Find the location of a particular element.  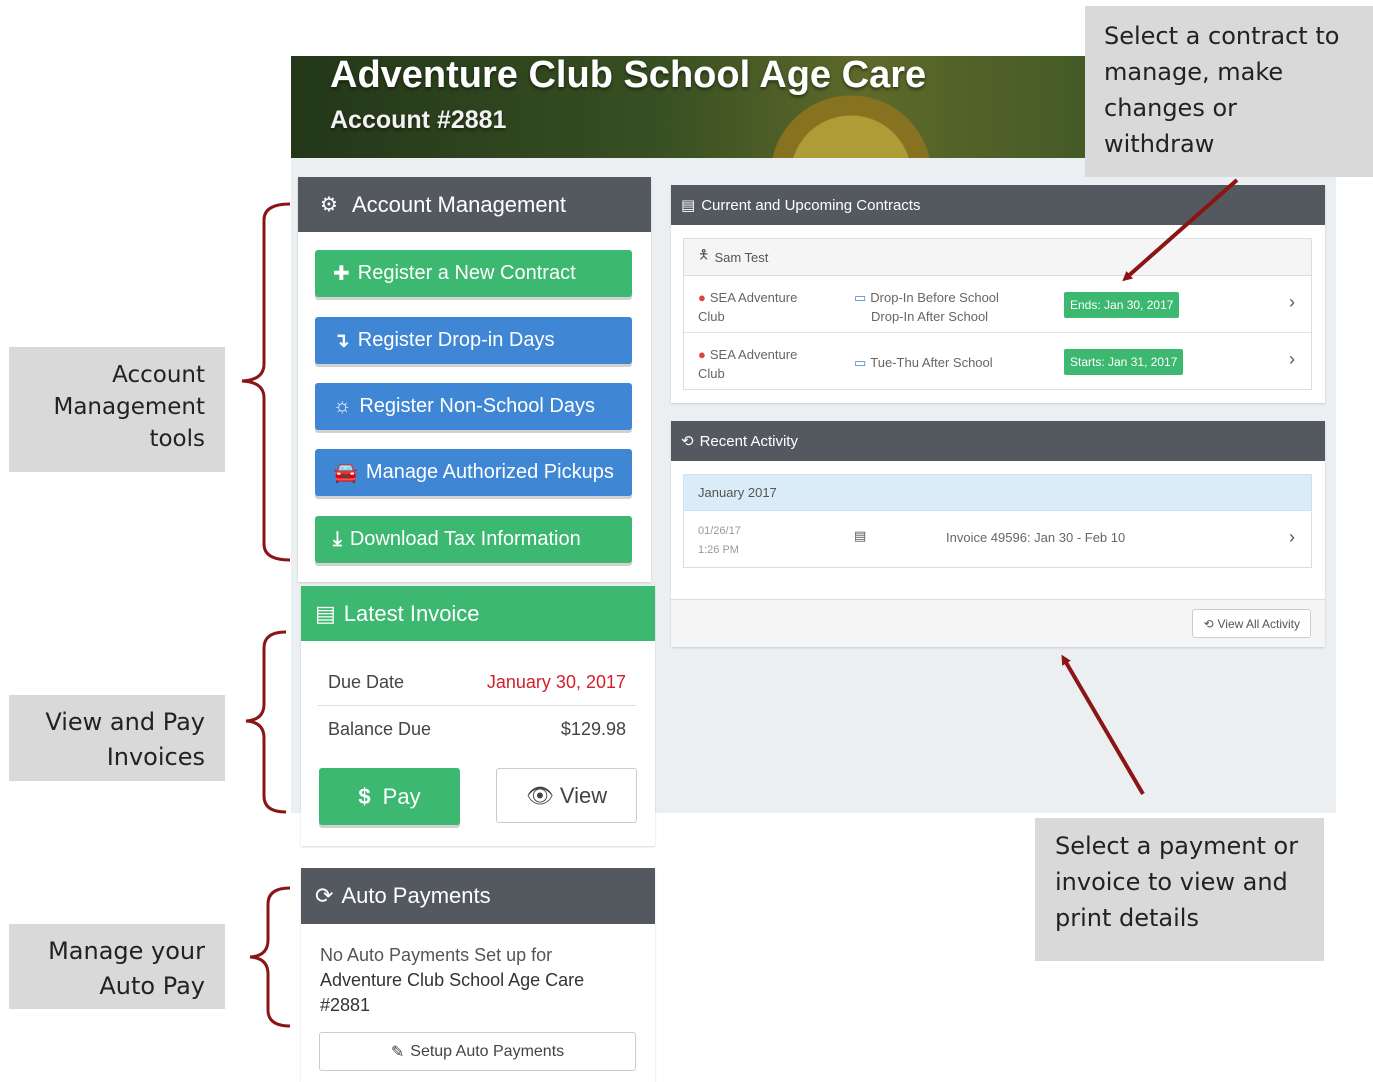

balance-due-label: Balance Due is located at coordinates (380, 728).